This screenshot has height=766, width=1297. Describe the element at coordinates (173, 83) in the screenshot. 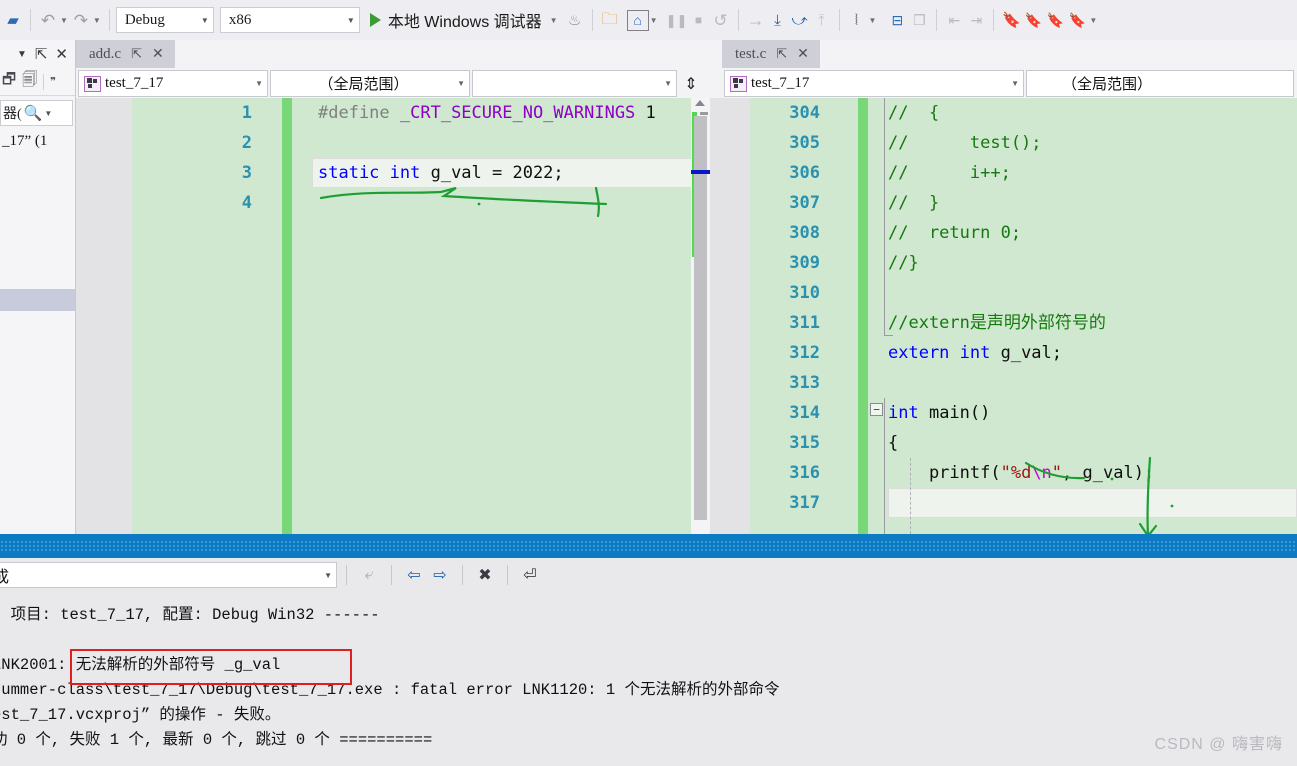

I see `left-project-combo: test_7_17 ▼` at that location.